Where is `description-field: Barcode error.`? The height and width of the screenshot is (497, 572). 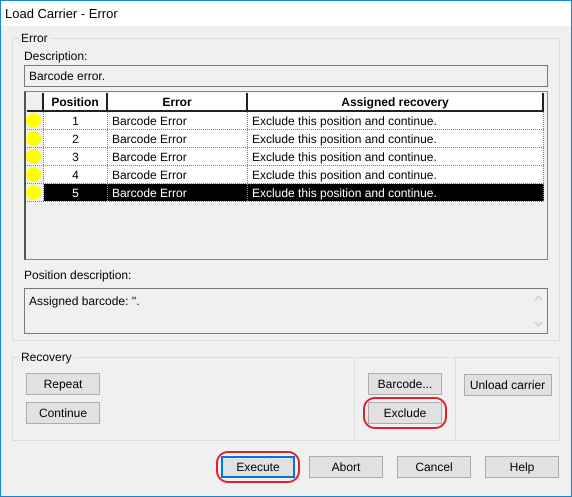 description-field: Barcode error. is located at coordinates (286, 76).